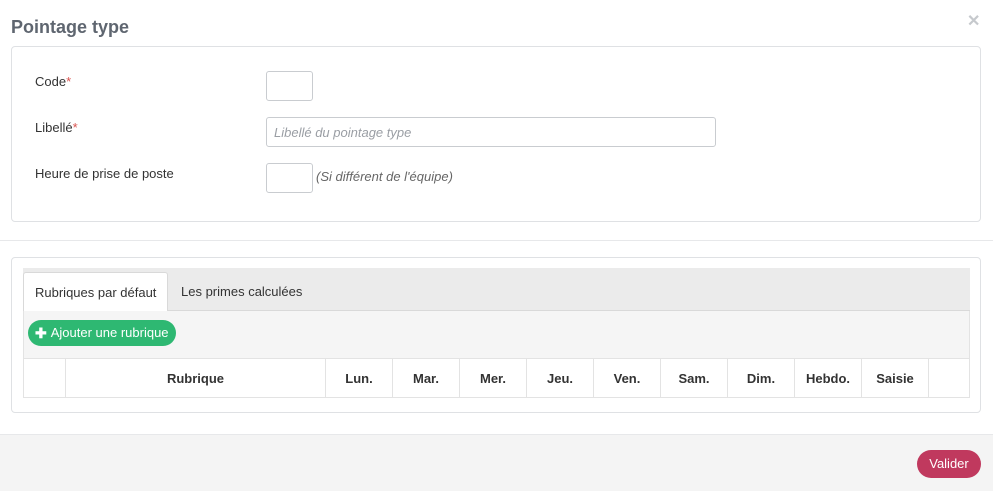  What do you see at coordinates (694, 378) in the screenshot?
I see `column-sam: Sam.` at bounding box center [694, 378].